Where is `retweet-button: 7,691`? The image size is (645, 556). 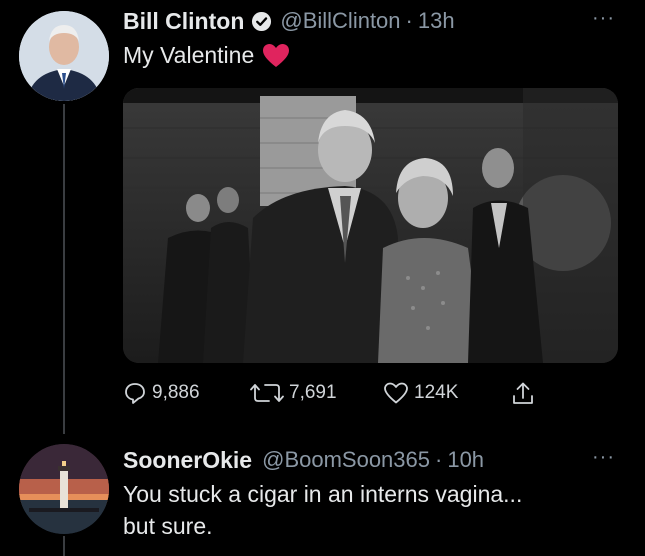
retweet-button: 7,691 is located at coordinates (293, 393).